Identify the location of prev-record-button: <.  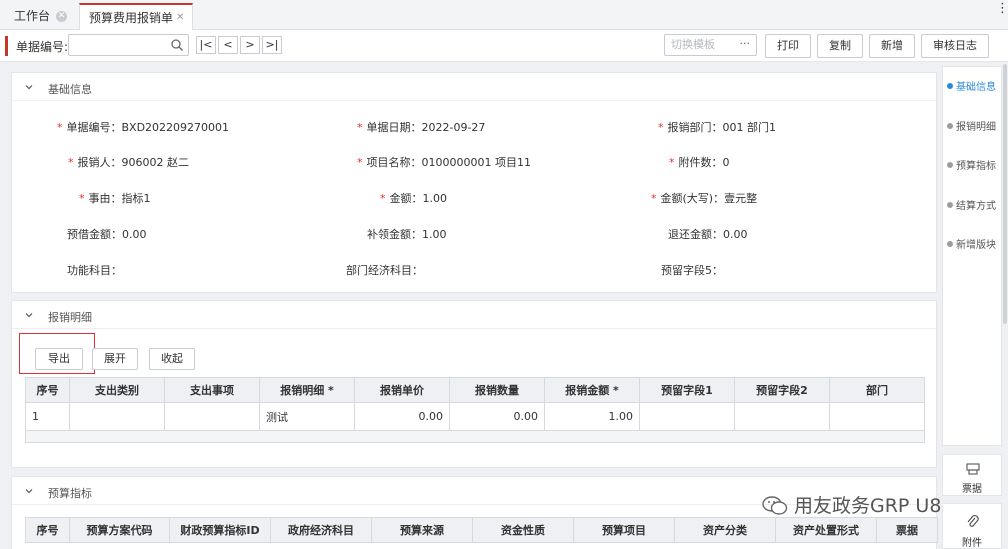
(228, 45).